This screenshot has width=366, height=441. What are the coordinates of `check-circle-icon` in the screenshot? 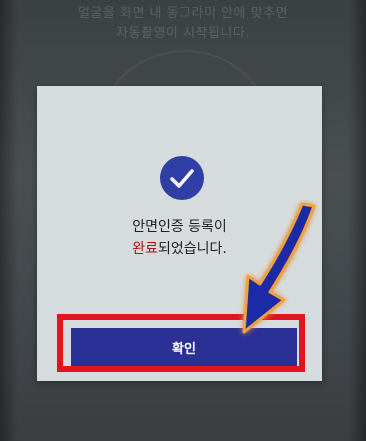 It's located at (182, 178).